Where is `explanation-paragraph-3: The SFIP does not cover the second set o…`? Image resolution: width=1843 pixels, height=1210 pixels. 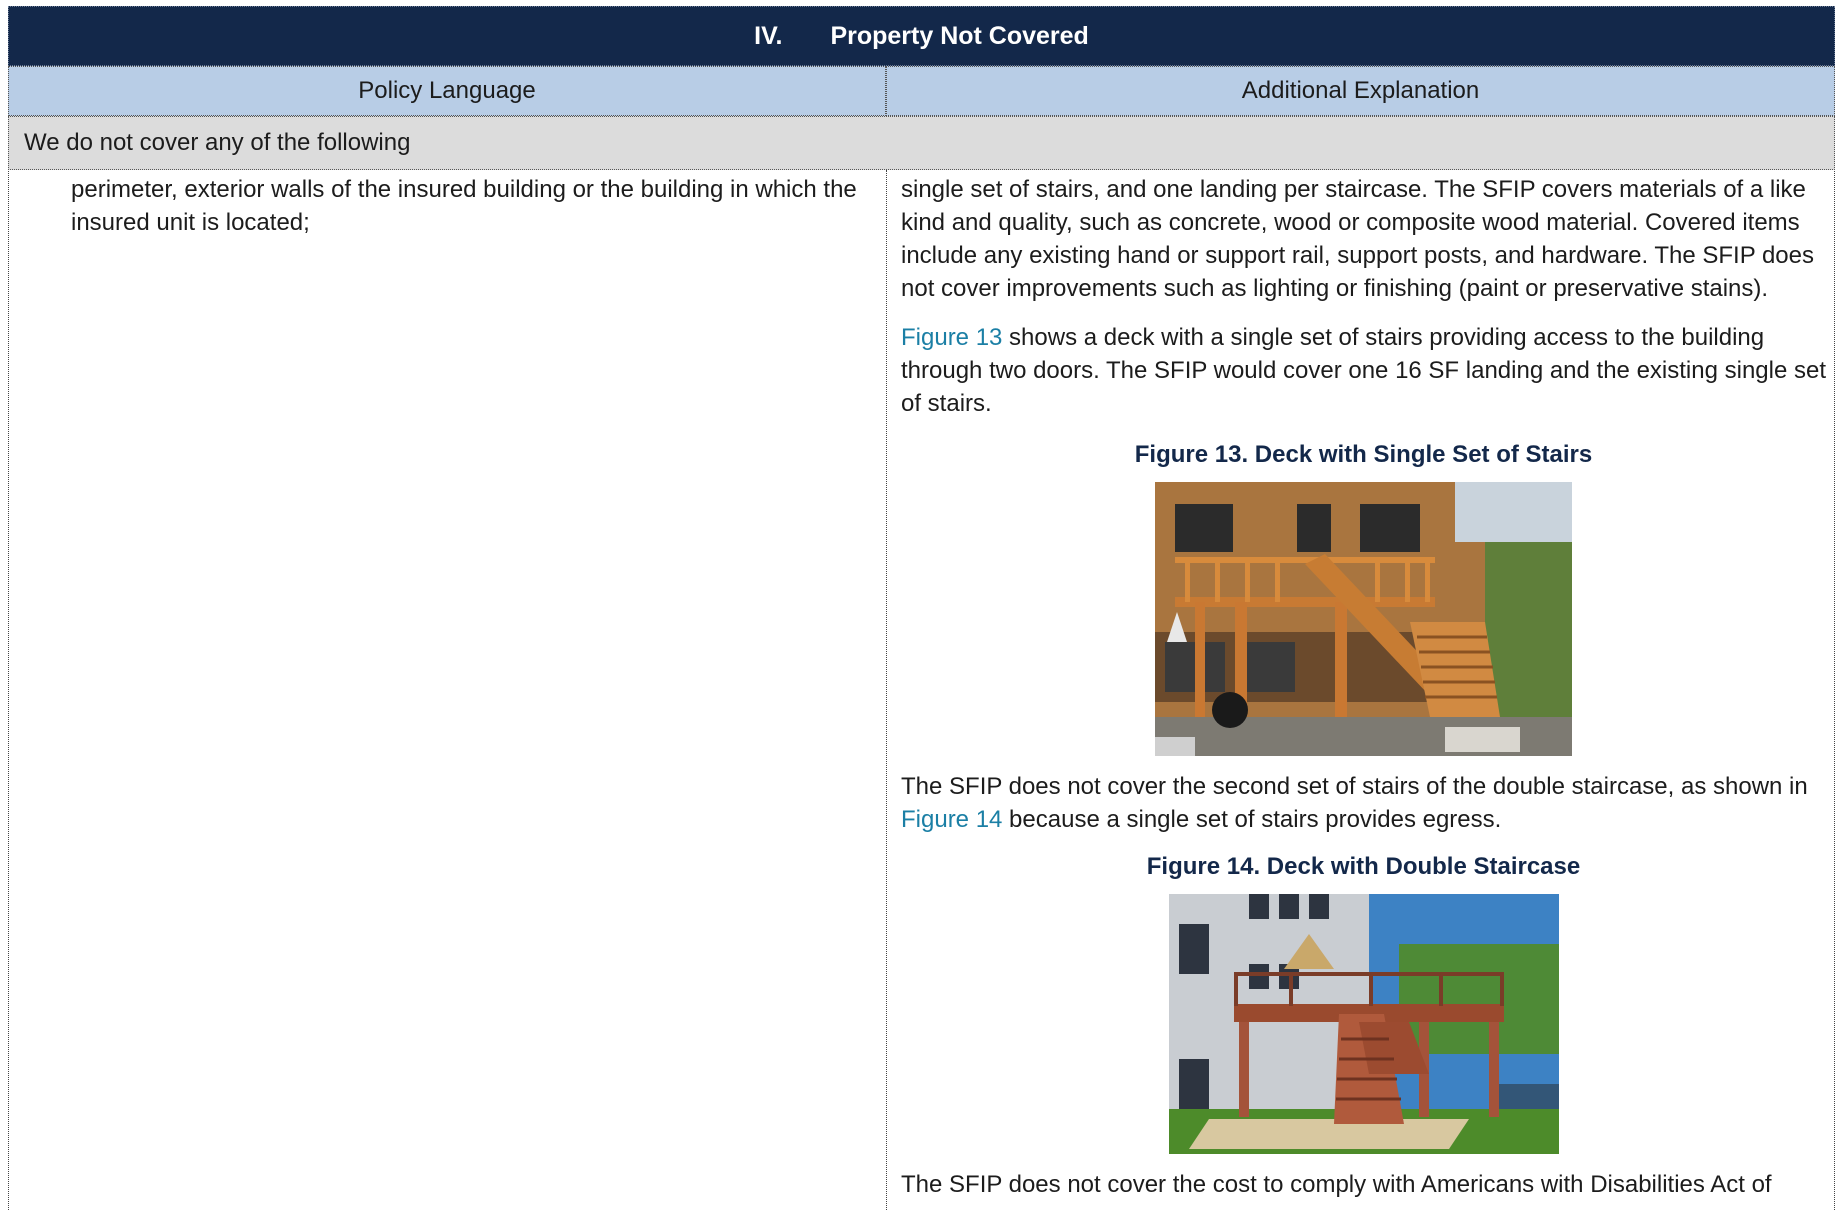 explanation-paragraph-3: The SFIP does not cover the second set o… is located at coordinates (1363, 803).